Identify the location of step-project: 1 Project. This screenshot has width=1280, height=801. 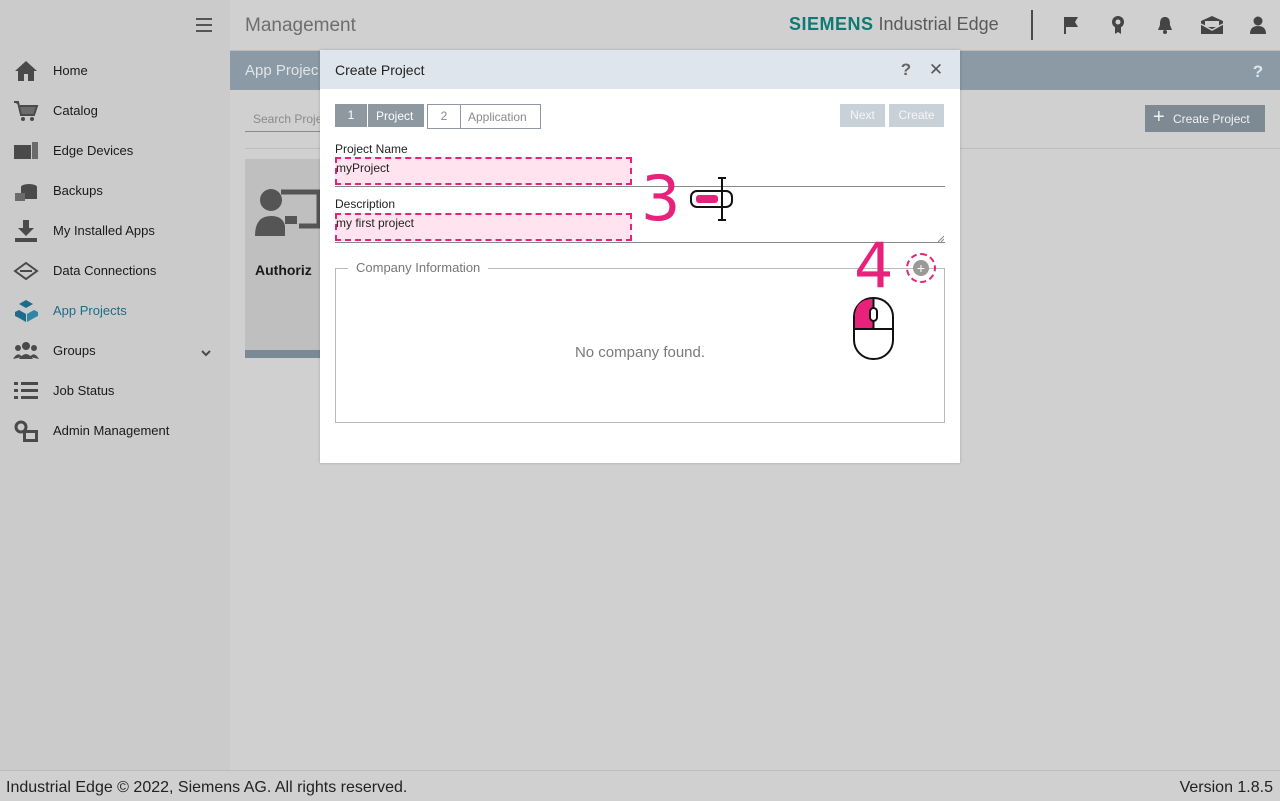
(379, 115).